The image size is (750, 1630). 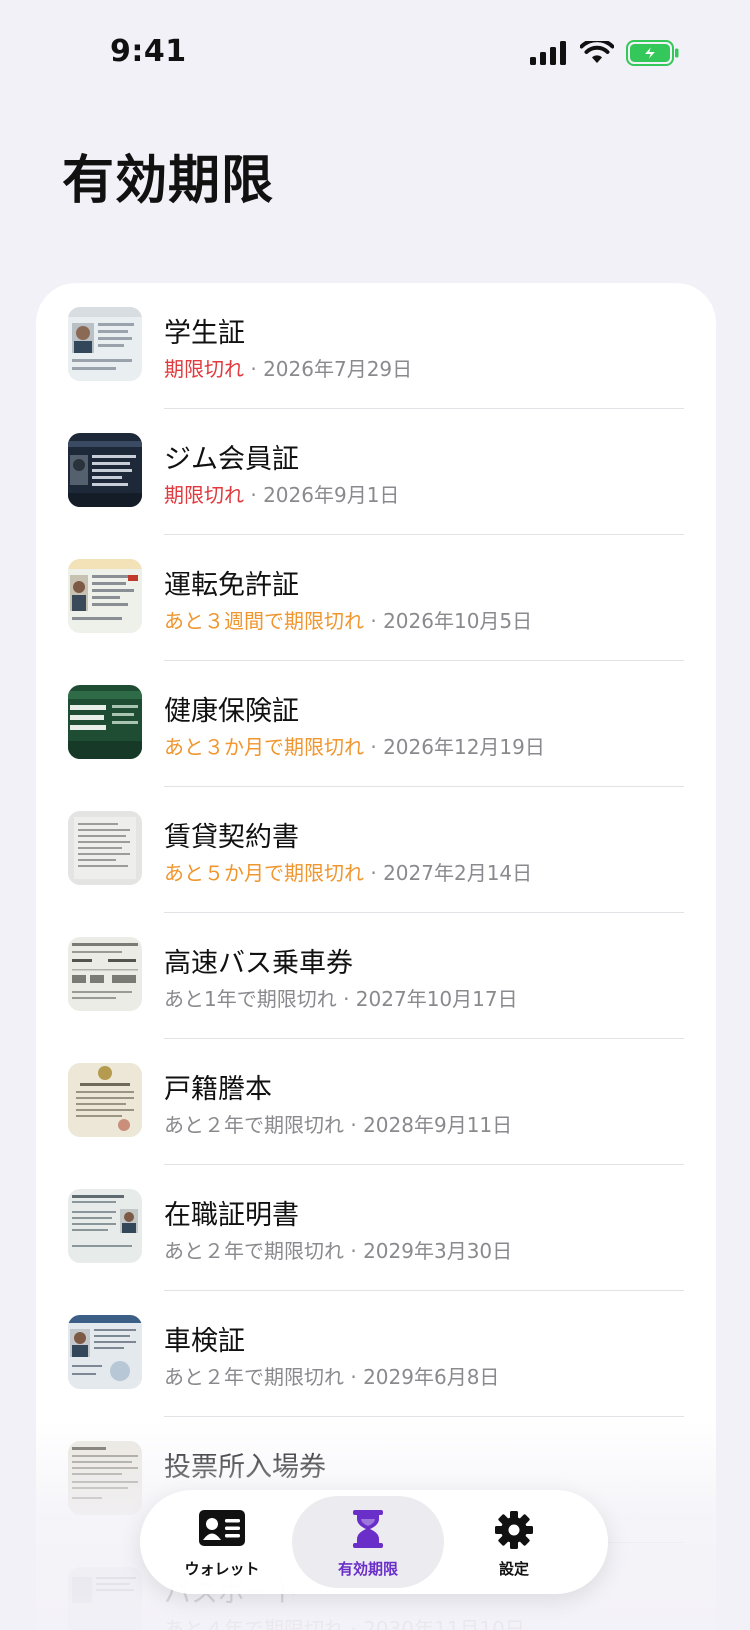 What do you see at coordinates (250, 999) in the screenshot?
I see `expiry-status: あと1年で期限切れ` at bounding box center [250, 999].